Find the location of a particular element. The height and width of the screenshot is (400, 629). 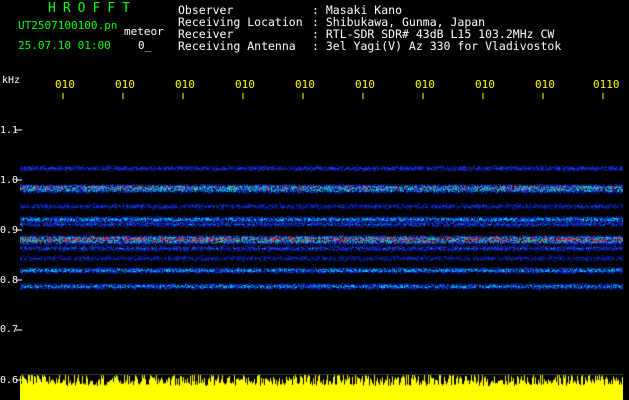

y-tick-label: 0.6 is located at coordinates (9, 380).